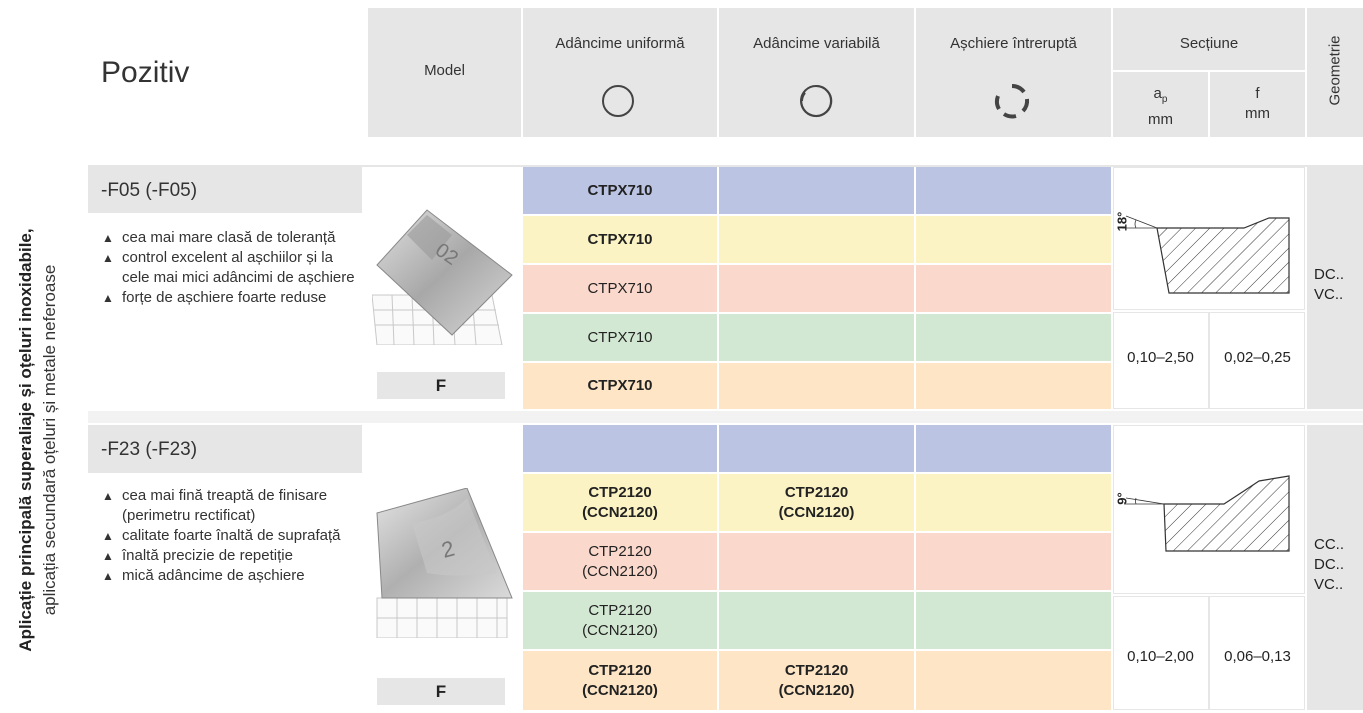  What do you see at coordinates (816, 43) in the screenshot?
I see `header-col2: Adâncime variabilă` at bounding box center [816, 43].